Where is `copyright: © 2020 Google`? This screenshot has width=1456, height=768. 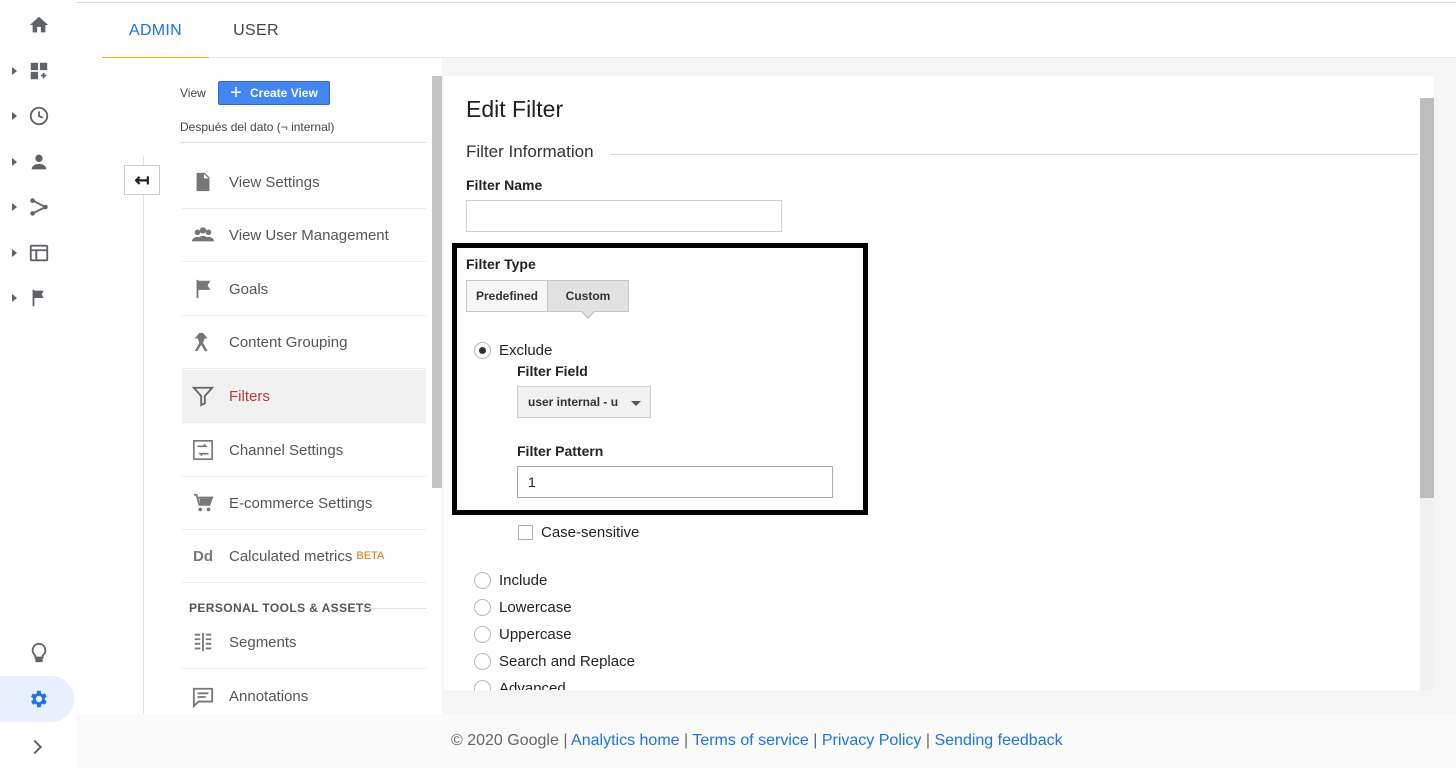
copyright: © 2020 Google is located at coordinates (505, 740).